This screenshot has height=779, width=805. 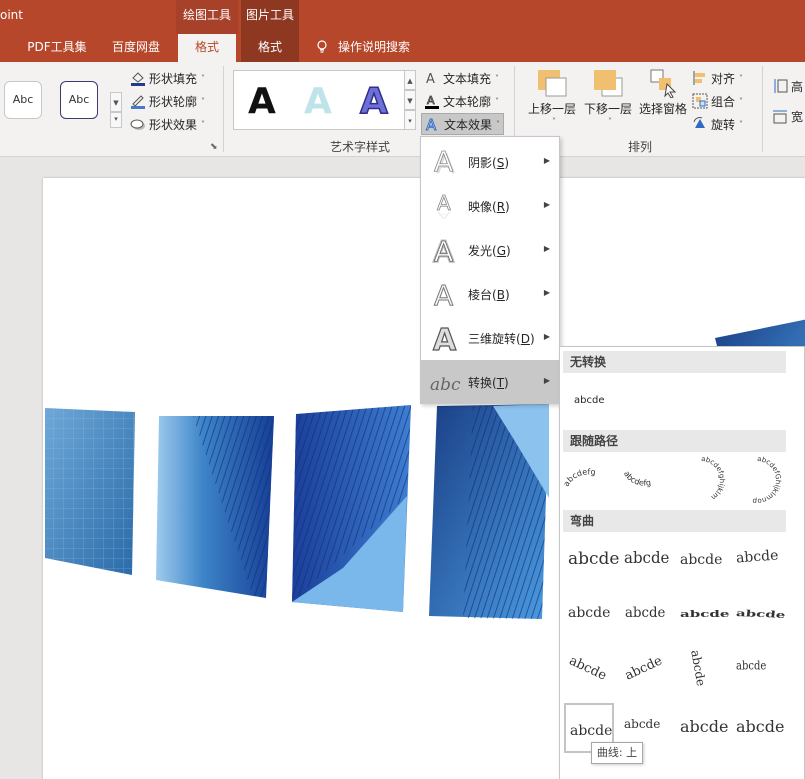 What do you see at coordinates (461, 101) in the screenshot?
I see `text-outline-button: A 文本轮廓 ˅` at bounding box center [461, 101].